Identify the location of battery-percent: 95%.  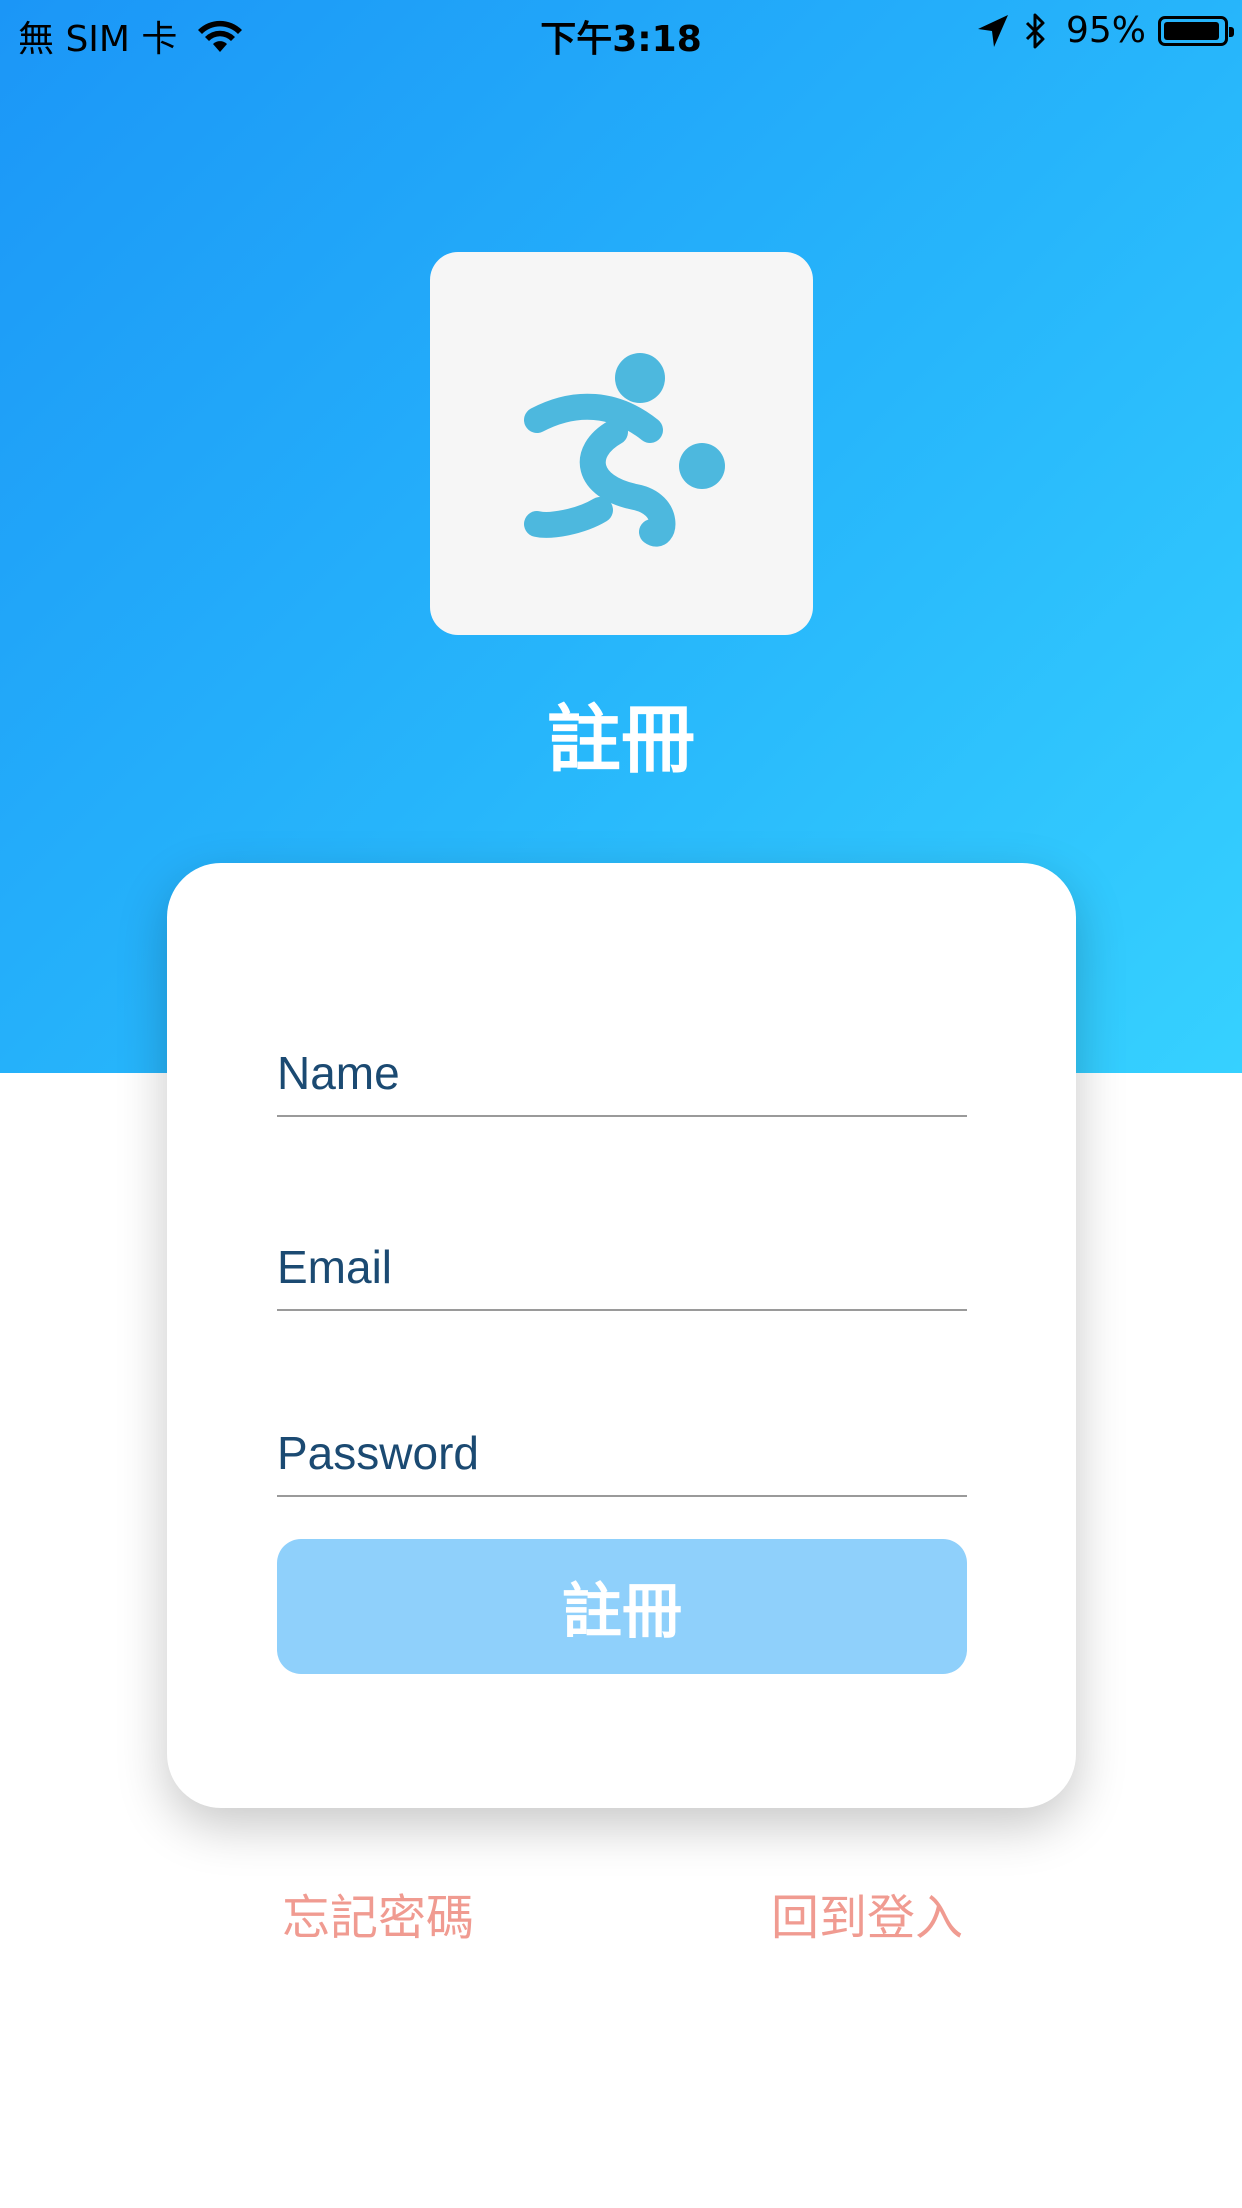
(1105, 30).